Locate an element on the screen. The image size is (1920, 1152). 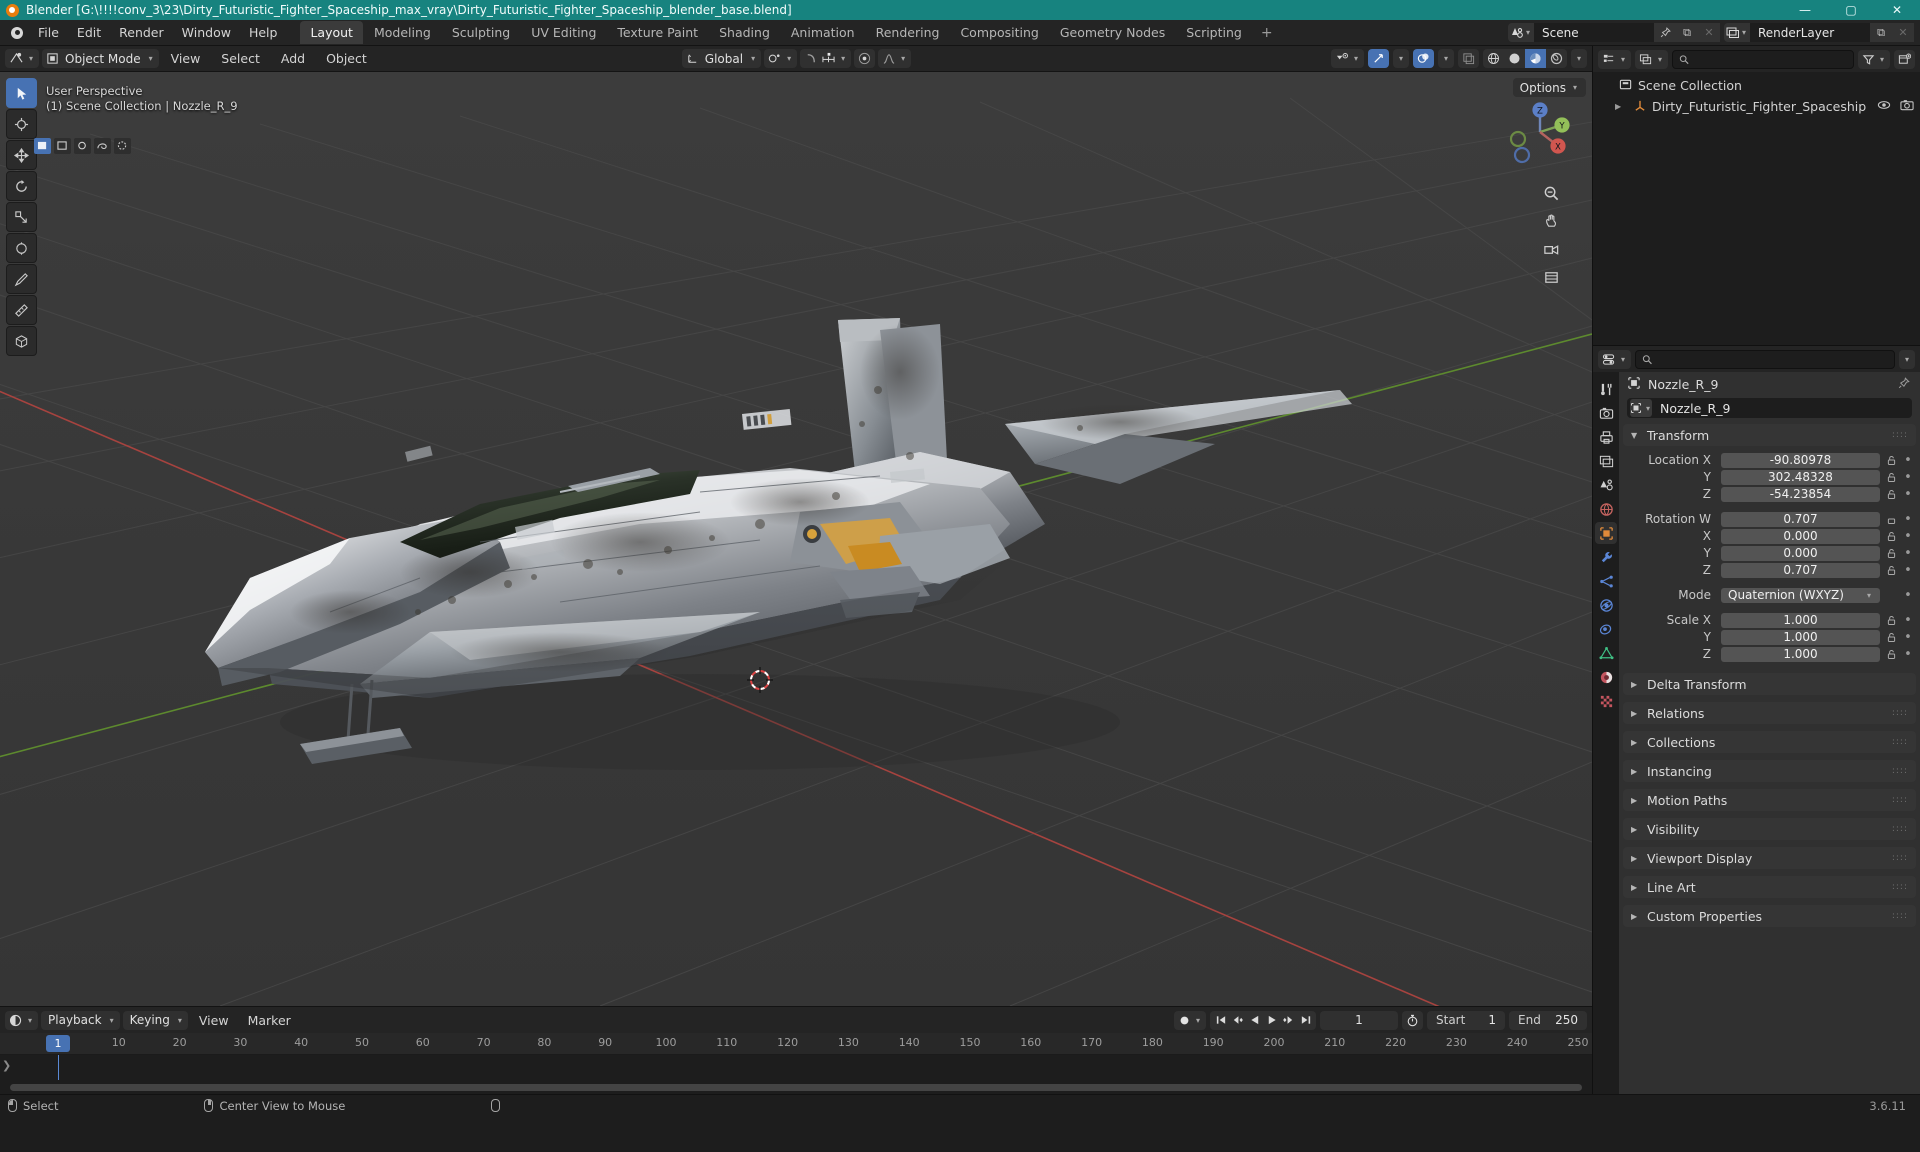
current-frame-field: 1 is located at coordinates (1359, 1020).